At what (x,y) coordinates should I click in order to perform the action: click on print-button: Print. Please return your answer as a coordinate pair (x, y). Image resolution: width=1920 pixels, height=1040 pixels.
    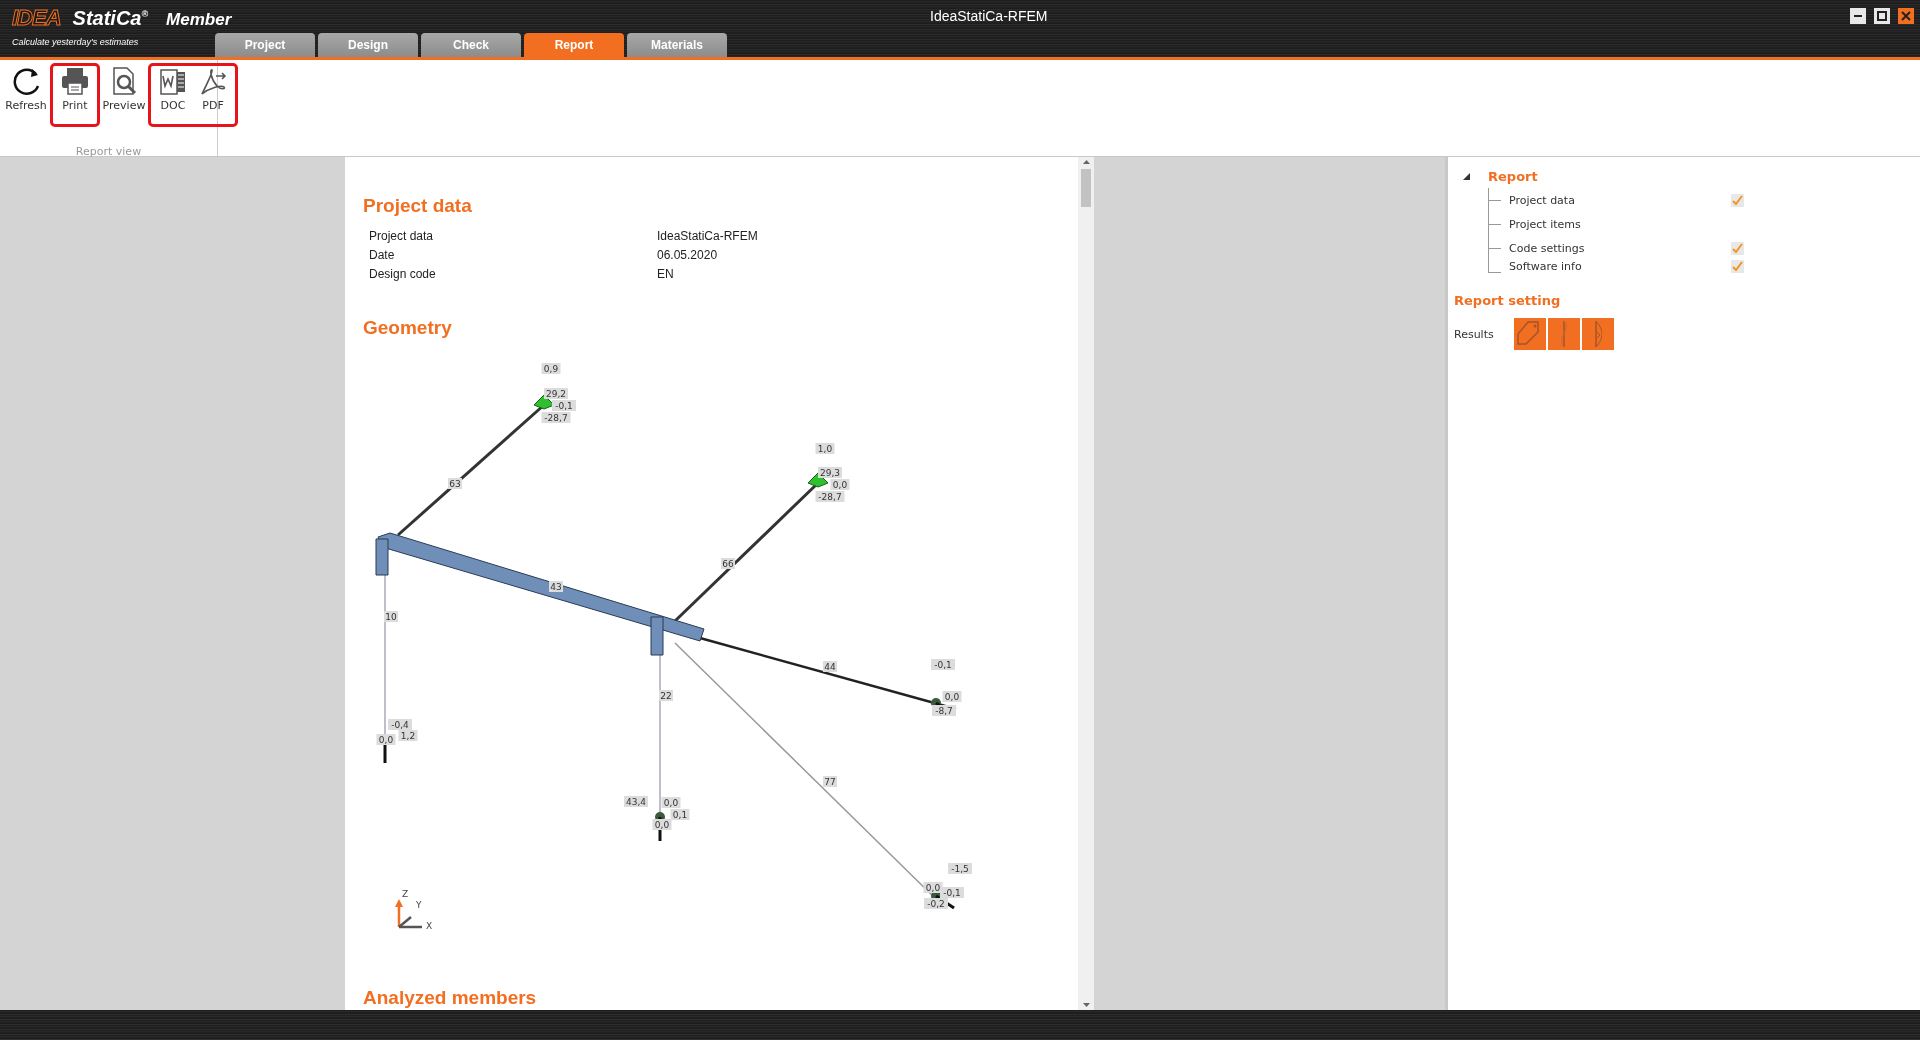
    Looking at the image, I should click on (75, 95).